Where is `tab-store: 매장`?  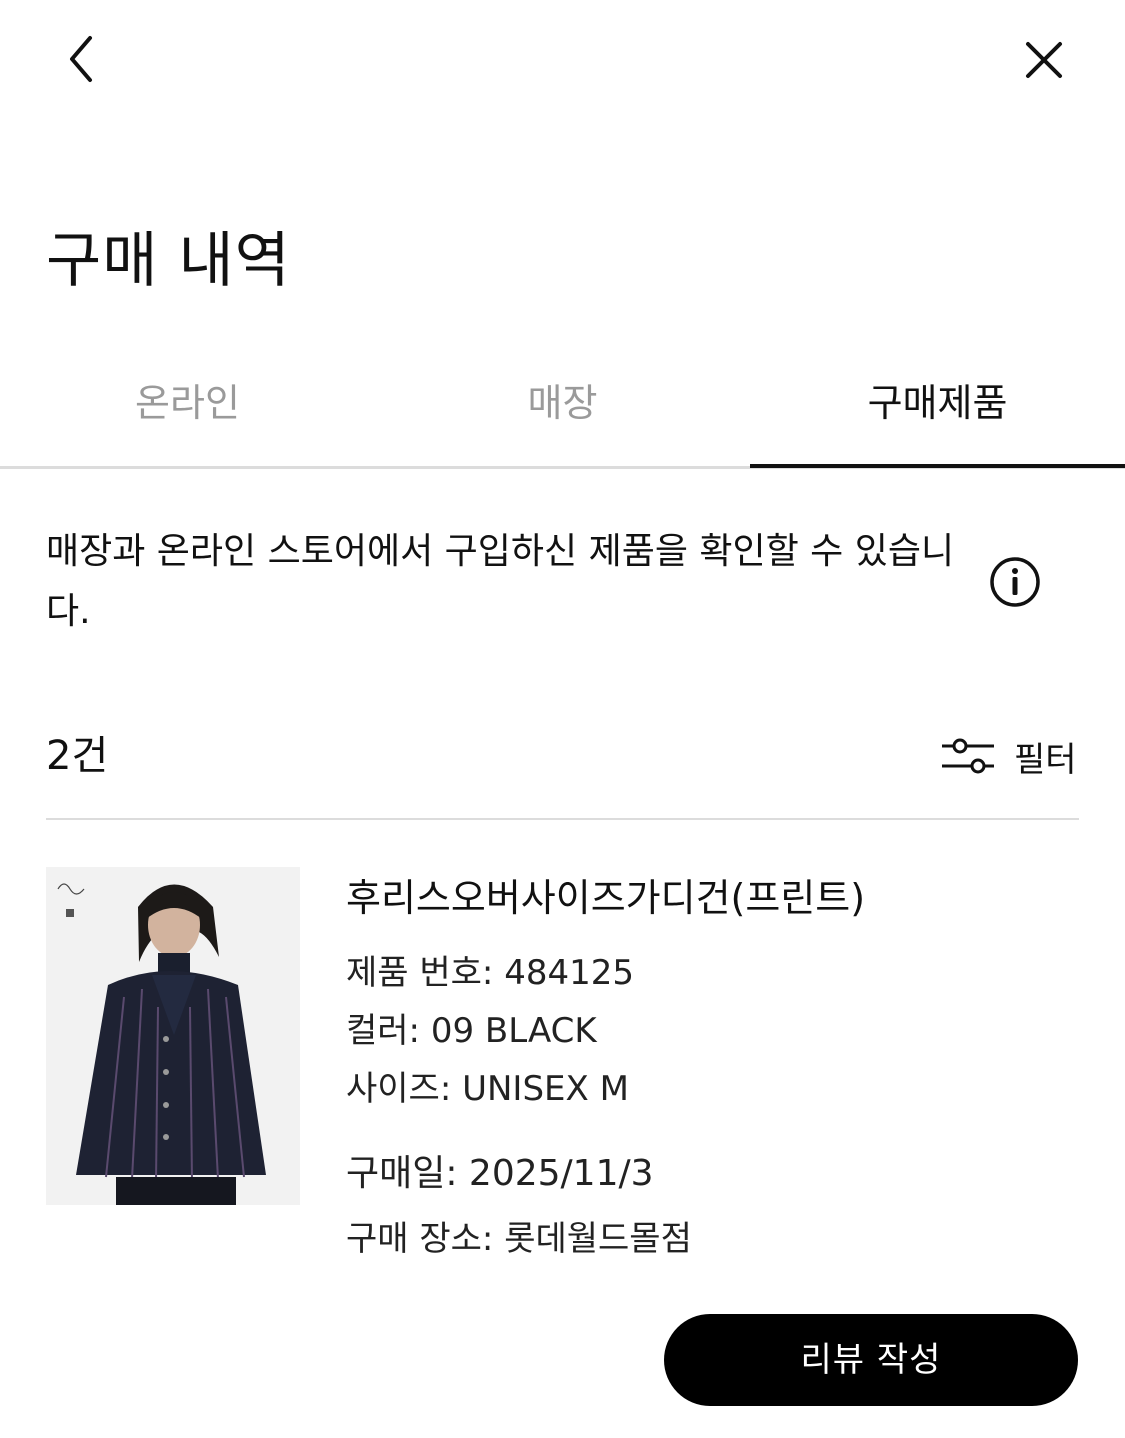 tab-store: 매장 is located at coordinates (562, 413).